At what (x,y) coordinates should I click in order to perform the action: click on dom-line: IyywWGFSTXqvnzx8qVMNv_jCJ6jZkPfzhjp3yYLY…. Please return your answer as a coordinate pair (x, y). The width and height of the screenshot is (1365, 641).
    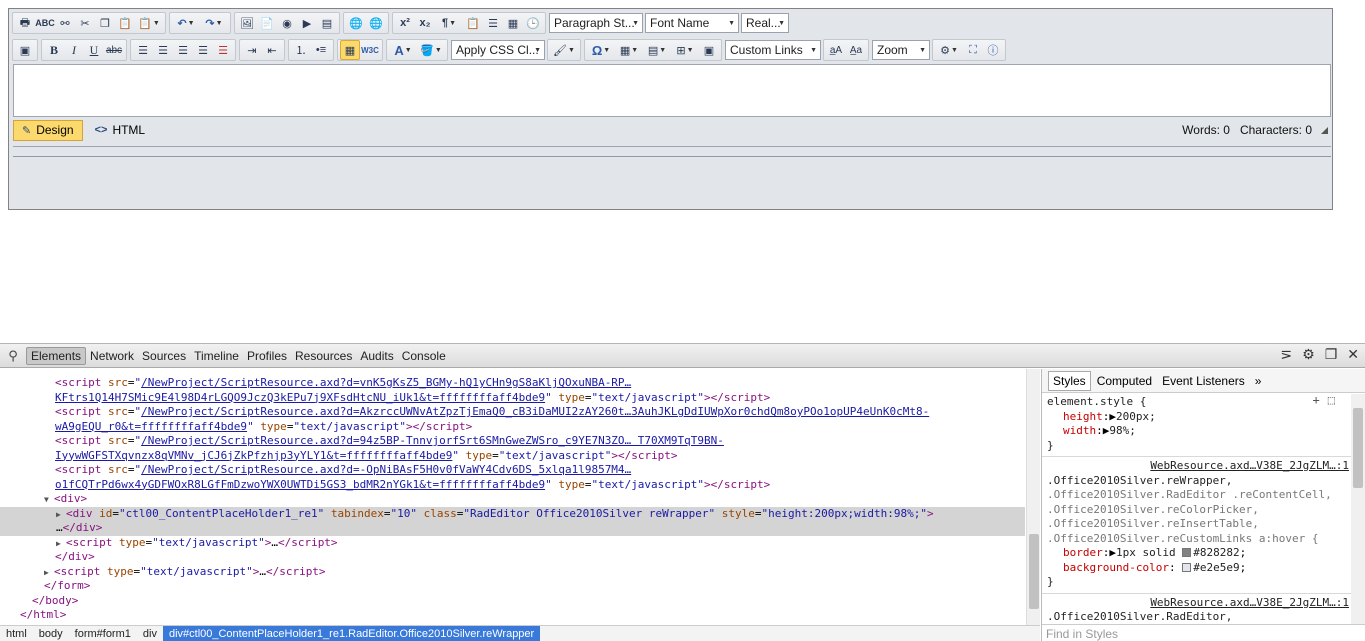
    Looking at the image, I should click on (512, 456).